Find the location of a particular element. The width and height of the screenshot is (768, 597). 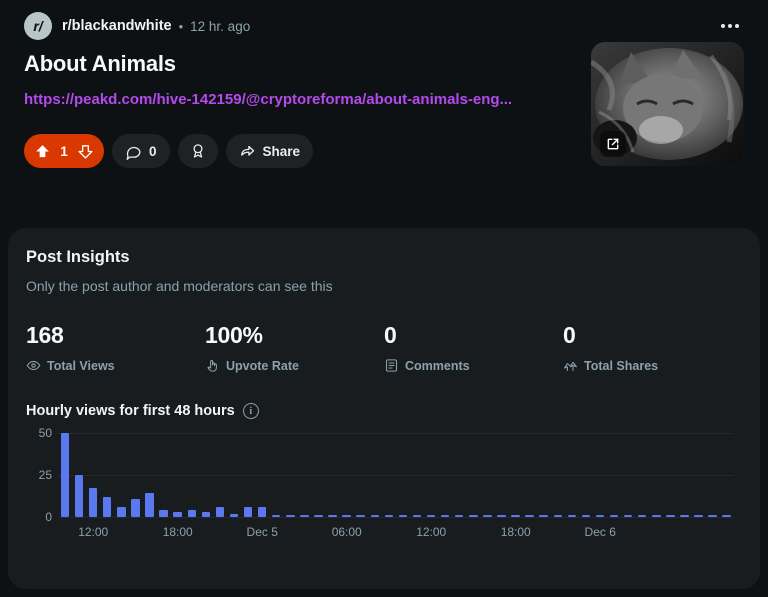

post-thumbnail is located at coordinates (667, 104).